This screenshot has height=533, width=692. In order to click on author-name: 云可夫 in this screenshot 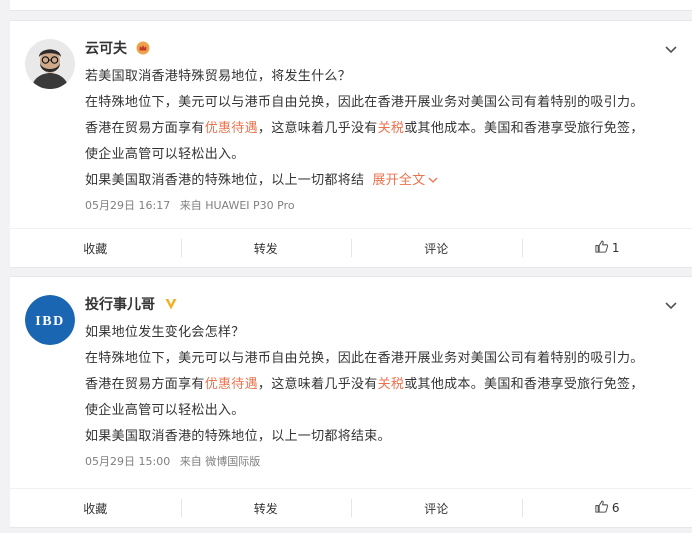, I will do `click(117, 49)`.